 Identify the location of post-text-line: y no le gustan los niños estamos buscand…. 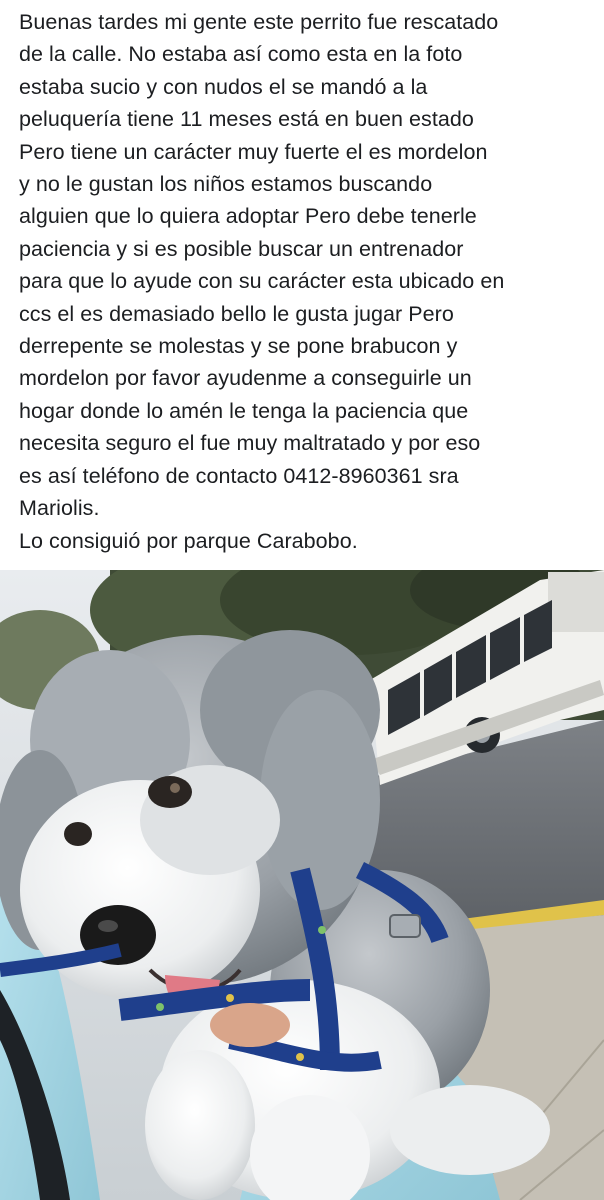
(226, 184).